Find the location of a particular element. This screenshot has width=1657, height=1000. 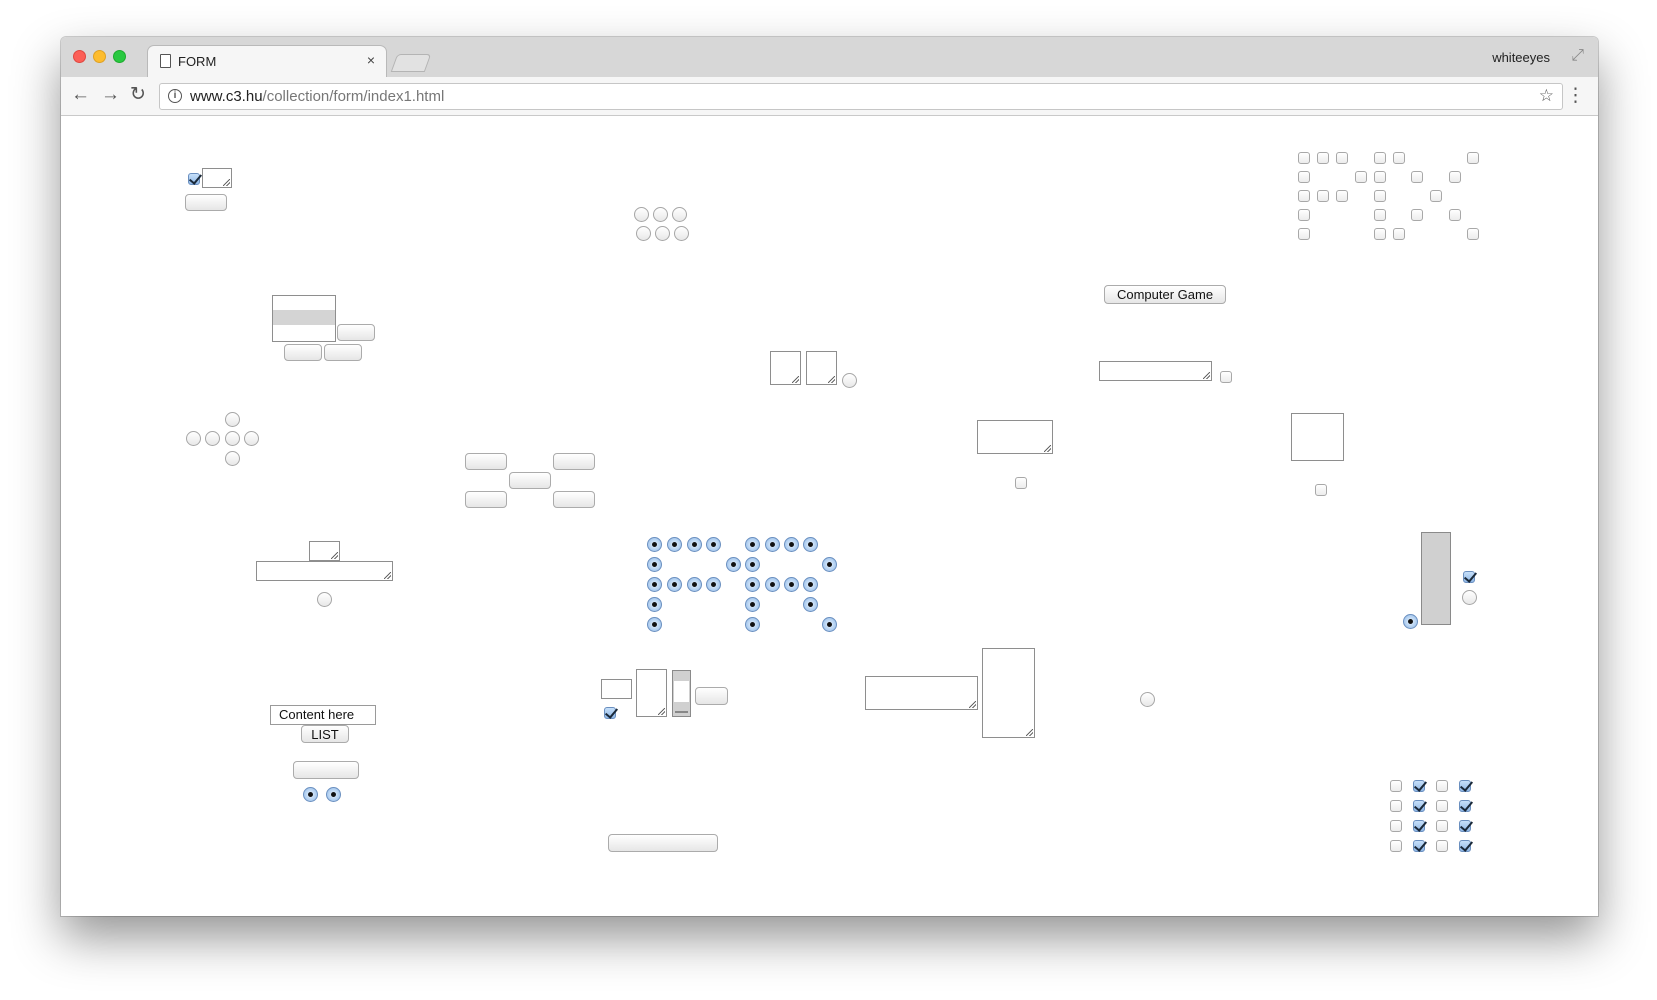

maximize-window-button is located at coordinates (119, 56).